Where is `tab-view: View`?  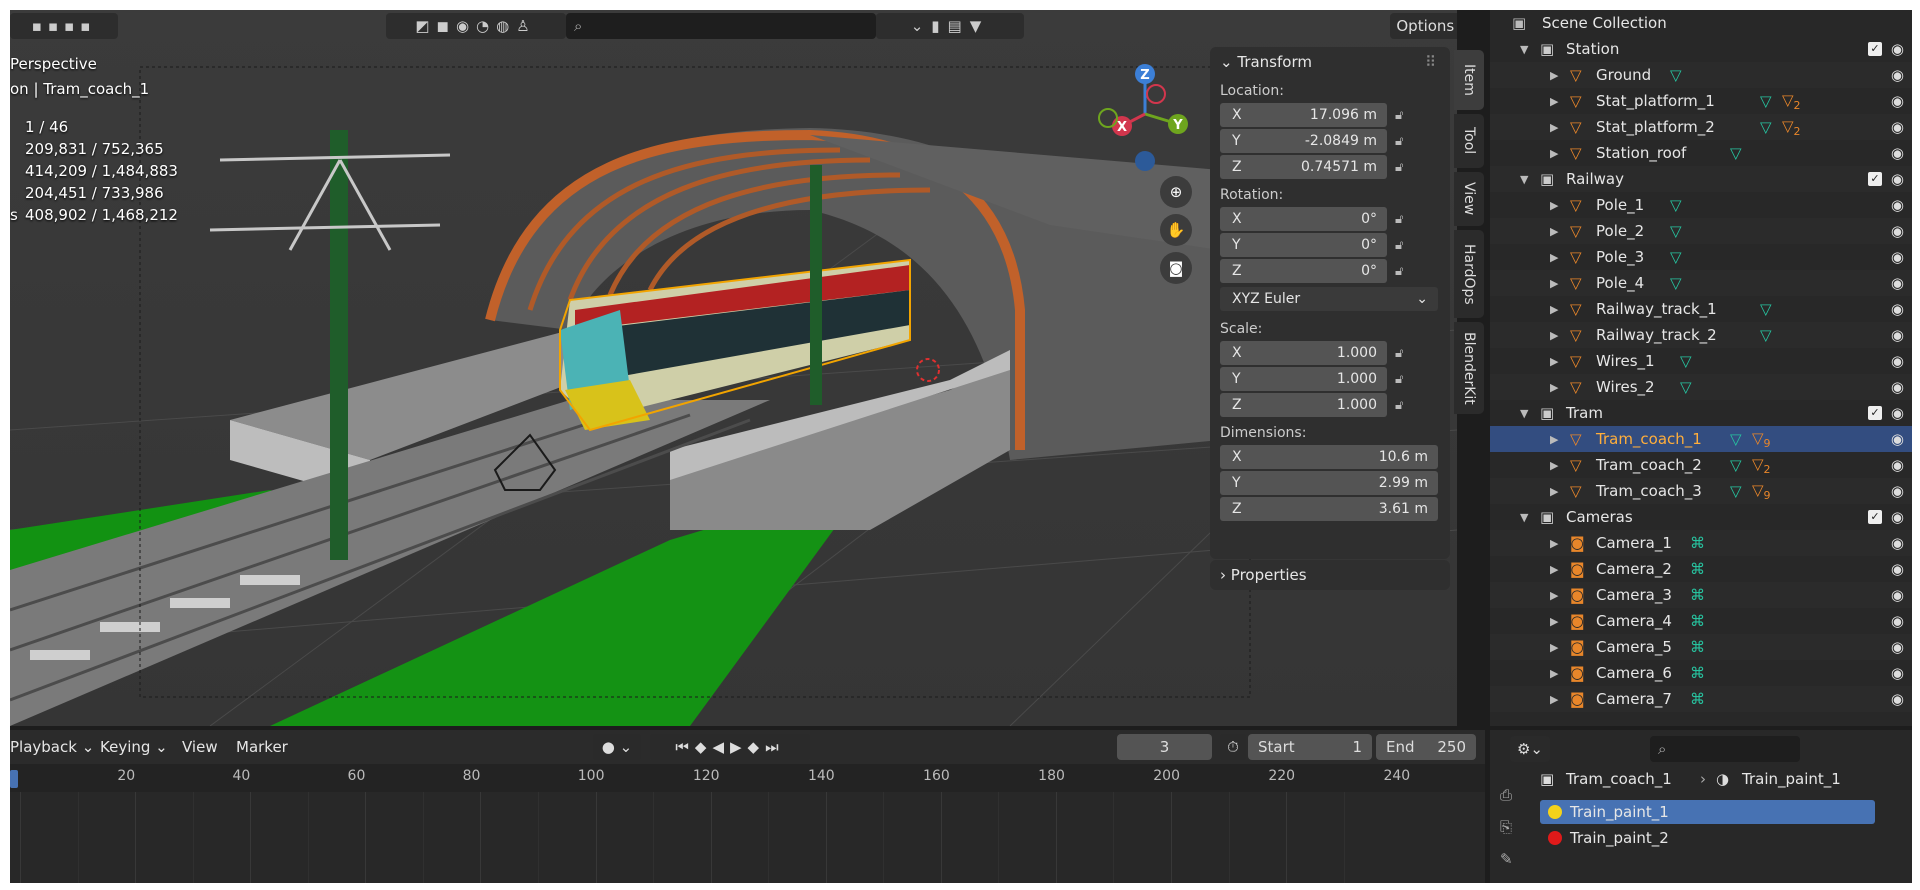 tab-view: View is located at coordinates (1469, 199).